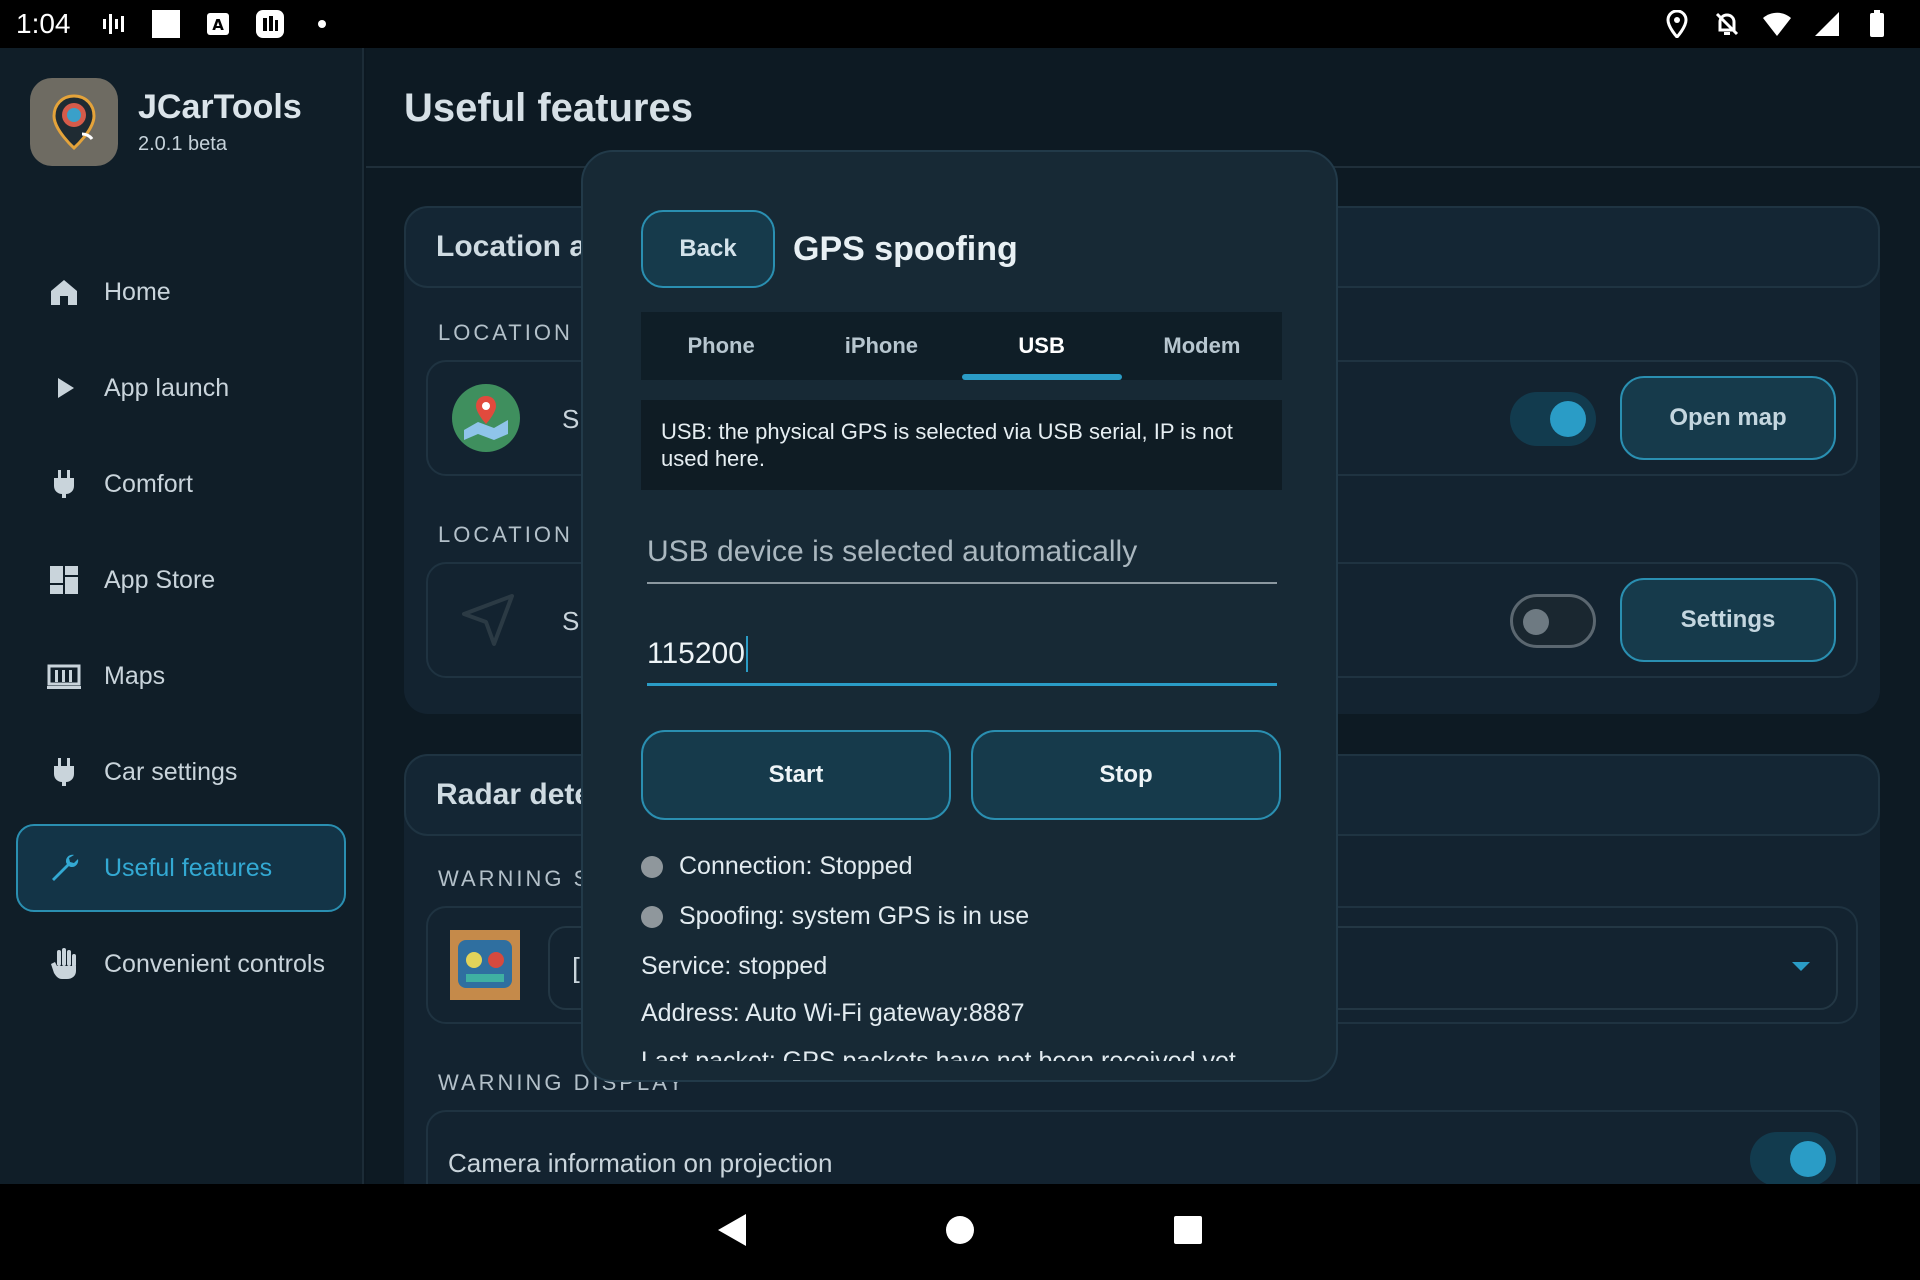 The image size is (1920, 1280). I want to click on sidebar-item-convenient-controls: Convenient controls, so click(181, 964).